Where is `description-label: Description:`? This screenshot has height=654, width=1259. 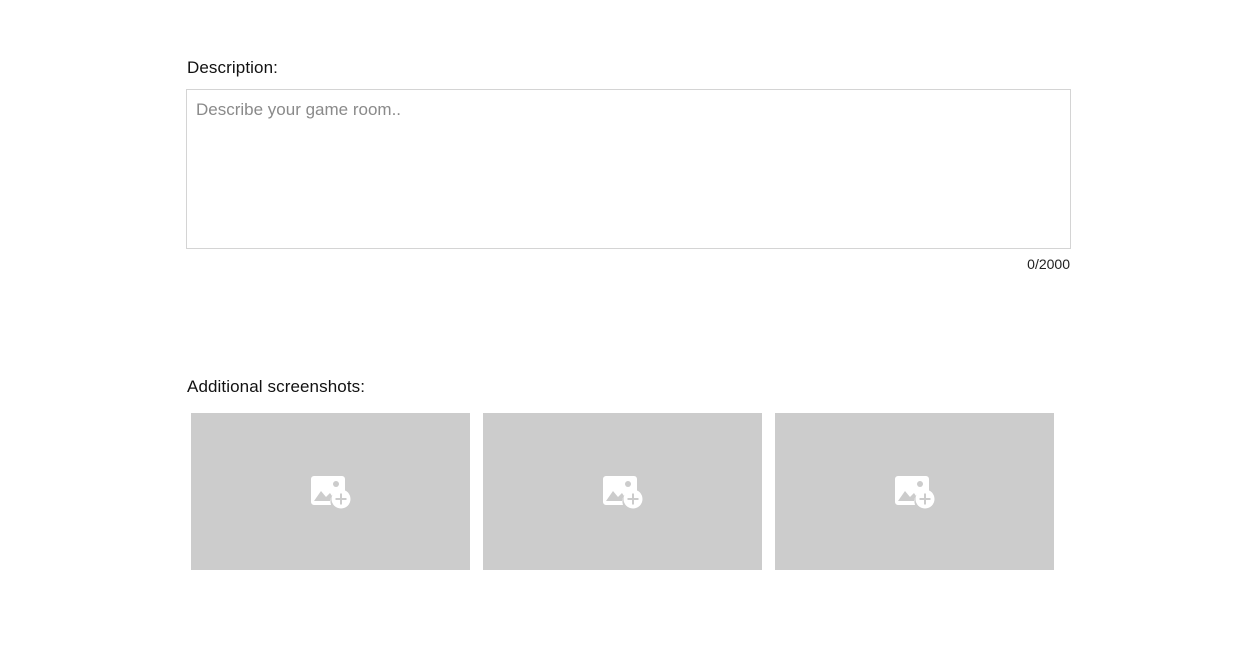 description-label: Description: is located at coordinates (232, 67).